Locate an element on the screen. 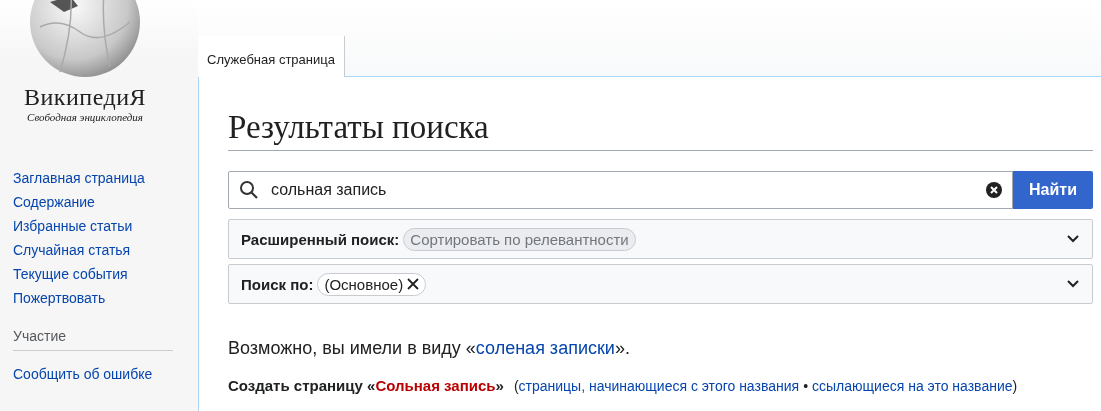 This screenshot has width=1101, height=411. section-heading: Участие is located at coordinates (93, 339).